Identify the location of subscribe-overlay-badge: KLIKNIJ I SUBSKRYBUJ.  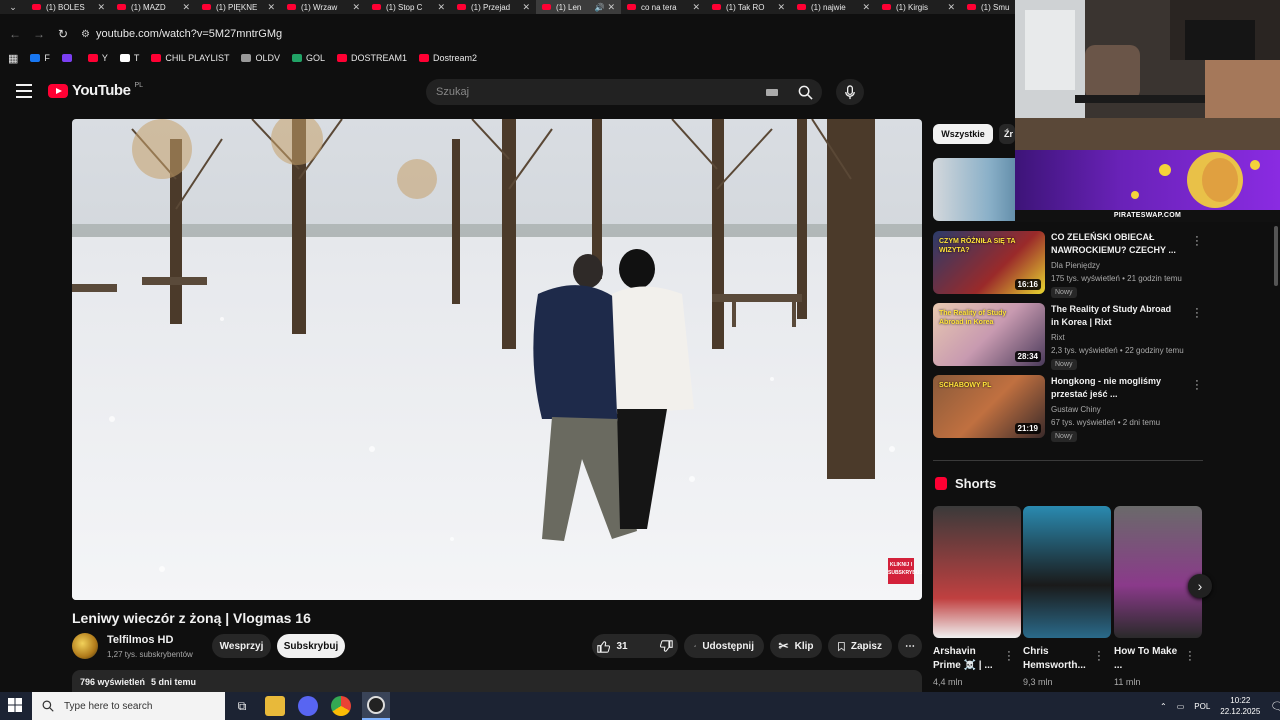
(905, 571).